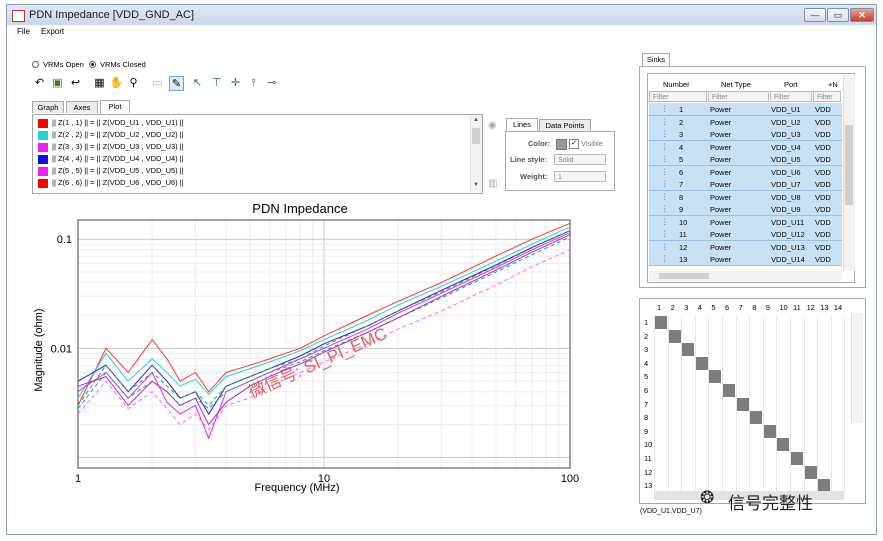 The height and width of the screenshot is (541, 883). Describe the element at coordinates (216, 83) in the screenshot. I see `marker-flag-icon: ⊤` at that location.